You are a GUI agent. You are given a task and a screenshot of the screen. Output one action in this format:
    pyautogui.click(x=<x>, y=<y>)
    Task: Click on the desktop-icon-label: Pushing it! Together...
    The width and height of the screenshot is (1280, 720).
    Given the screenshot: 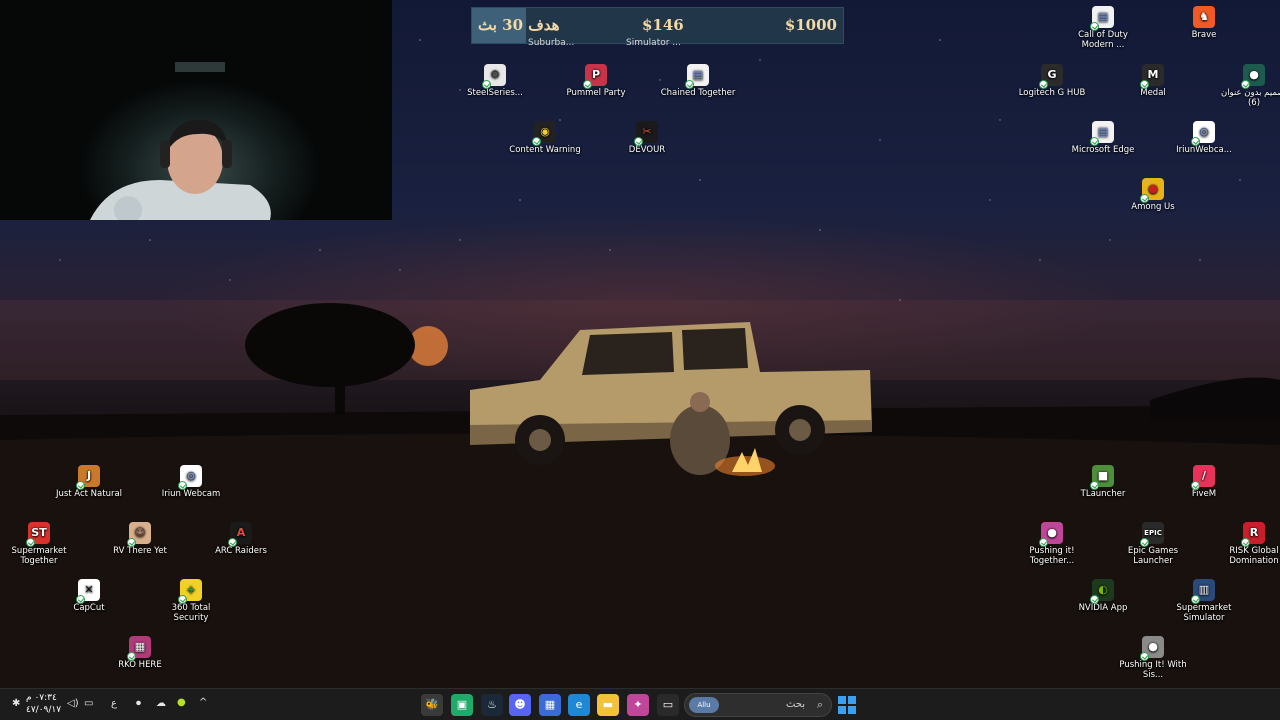 What is the action you would take?
    pyautogui.click(x=1052, y=556)
    